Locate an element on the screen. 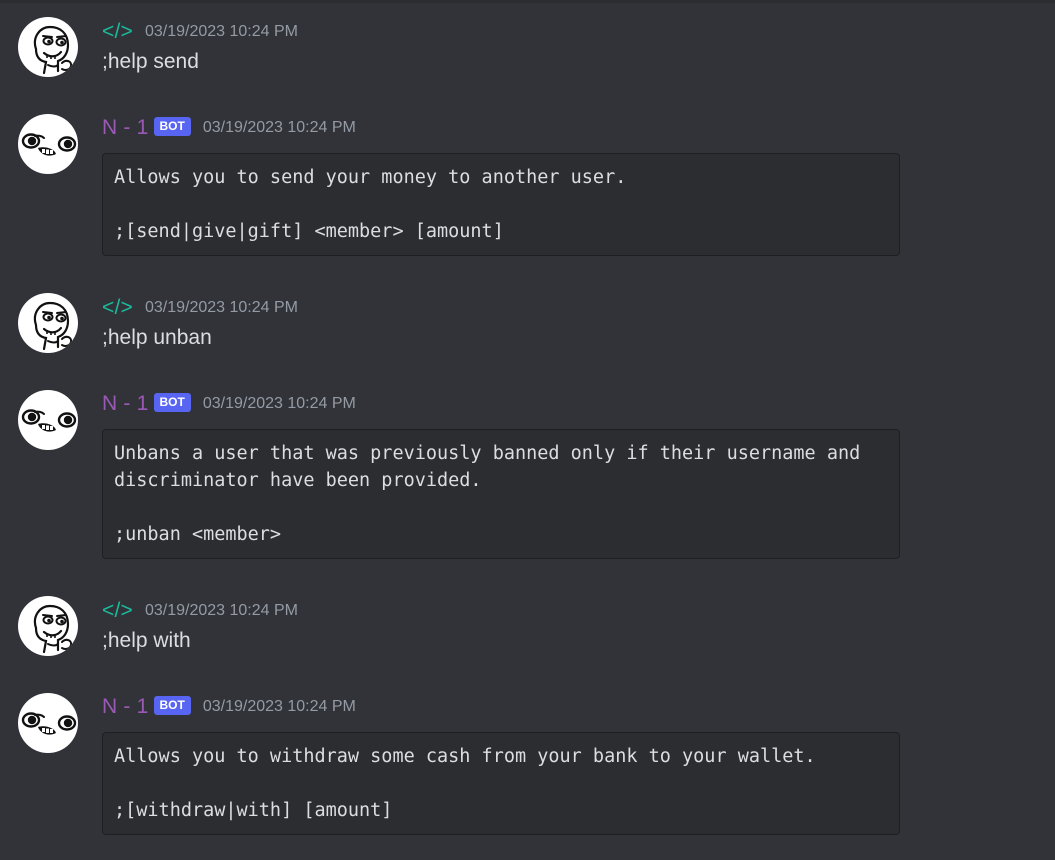 The width and height of the screenshot is (1055, 860). message-content: ;help with is located at coordinates (146, 640).